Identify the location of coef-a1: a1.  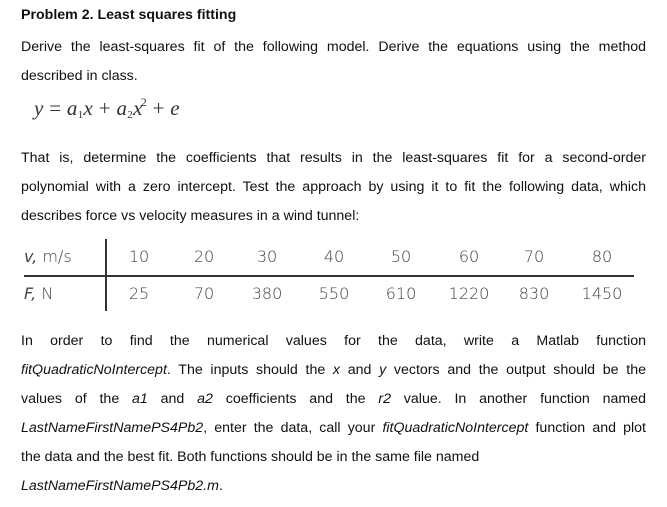
(140, 399).